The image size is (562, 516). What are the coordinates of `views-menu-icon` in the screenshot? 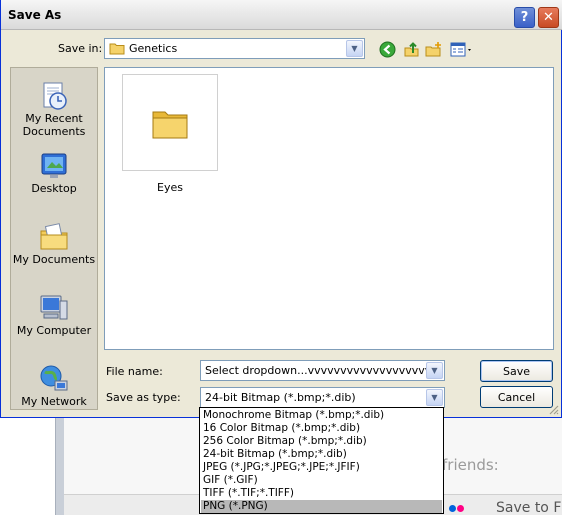 It's located at (462, 49).